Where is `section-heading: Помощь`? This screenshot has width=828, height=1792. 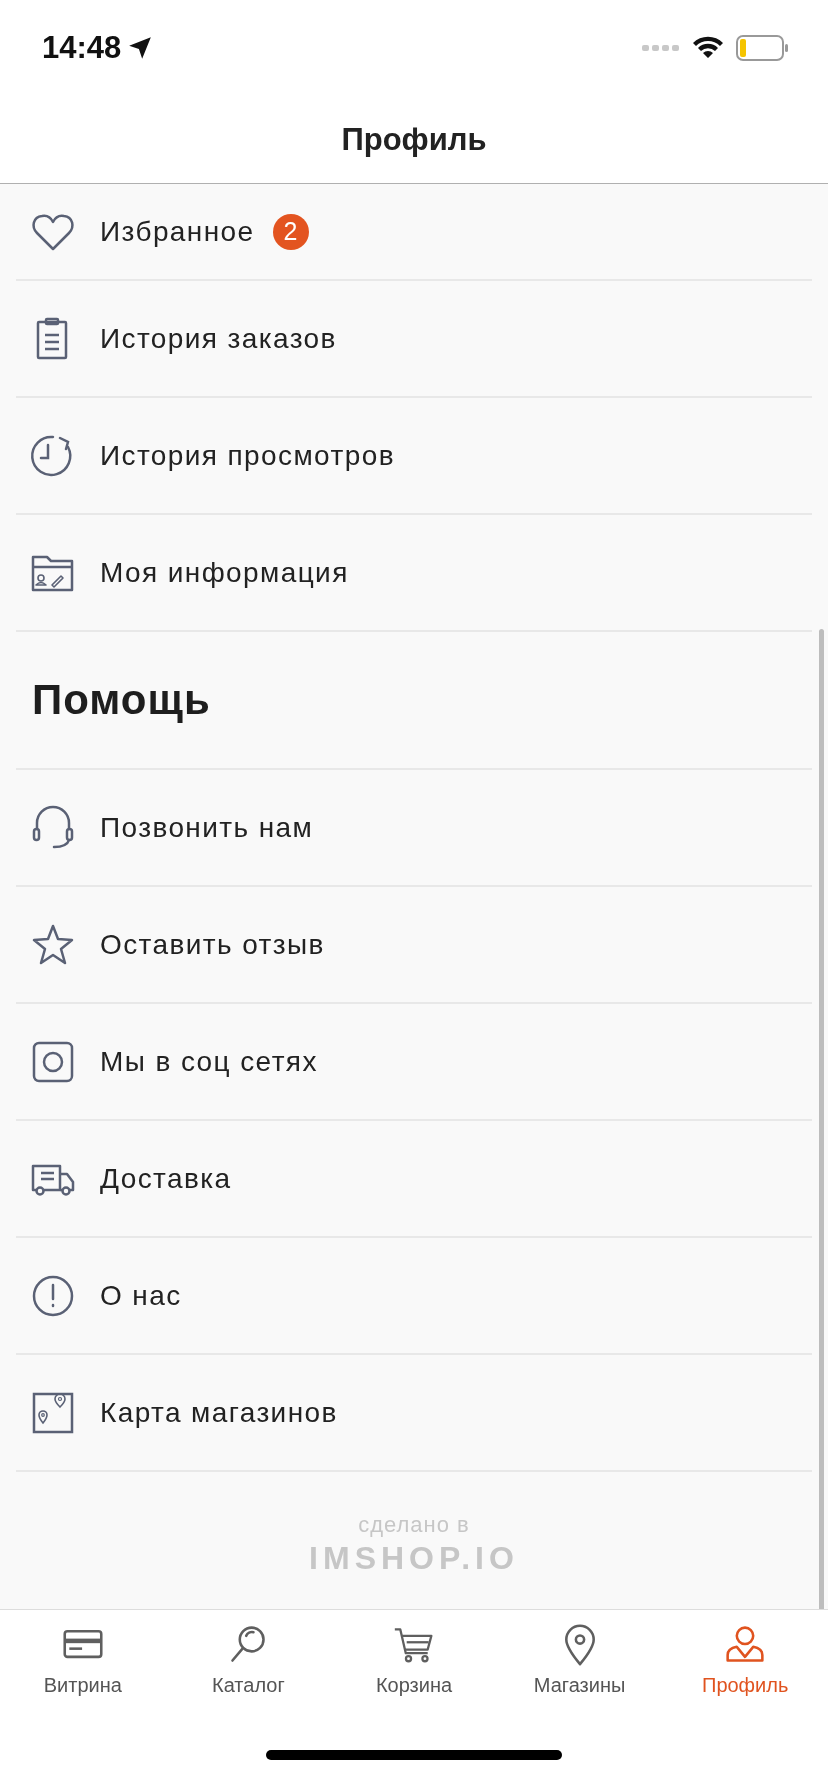
section-heading: Помощь is located at coordinates (121, 700).